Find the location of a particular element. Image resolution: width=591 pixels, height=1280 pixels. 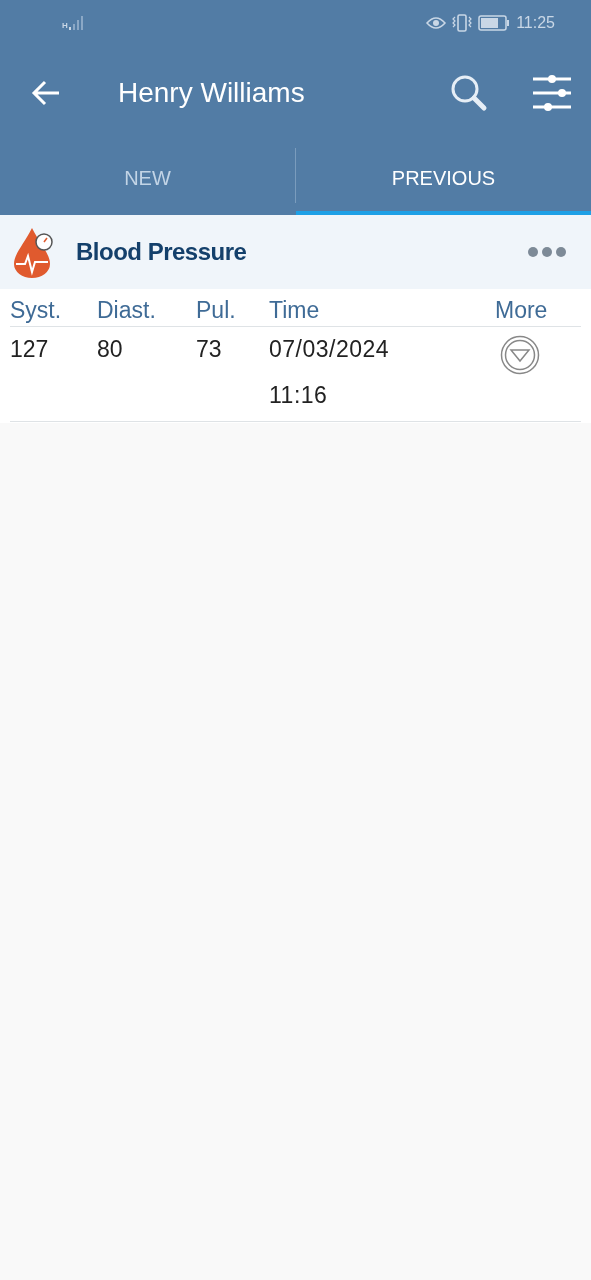

column-header: Diast. is located at coordinates (127, 310).